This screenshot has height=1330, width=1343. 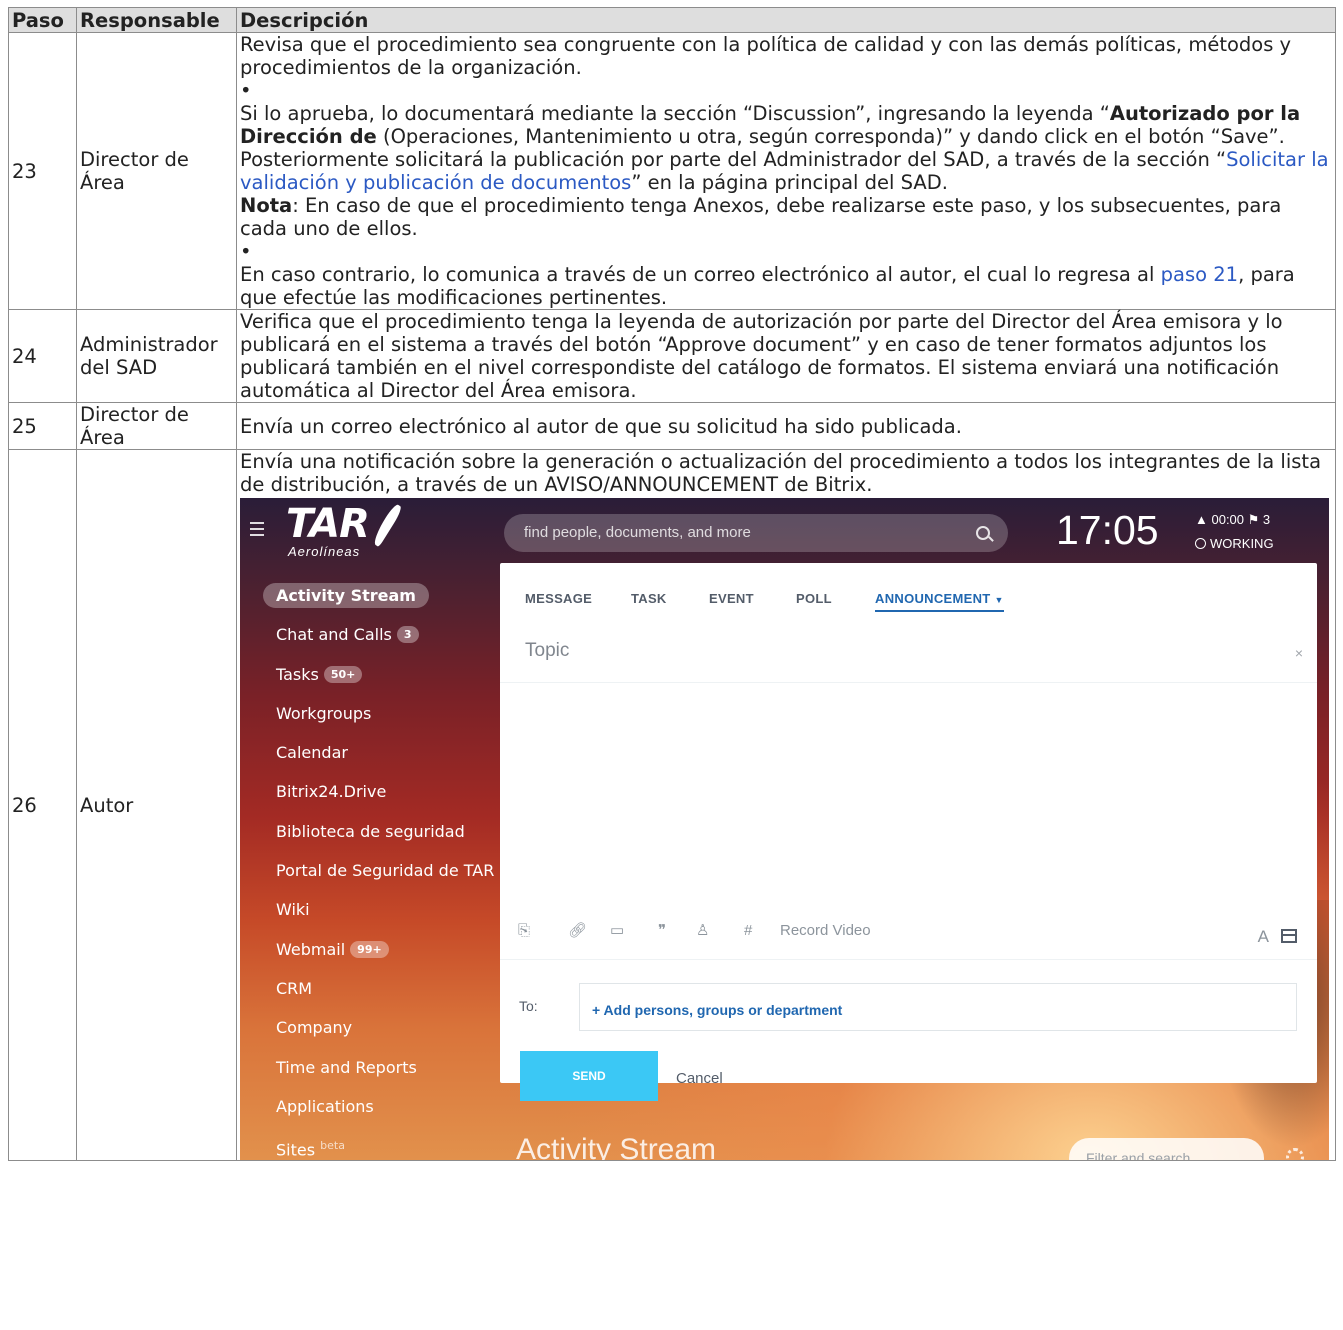 What do you see at coordinates (939, 599) in the screenshot?
I see `tab-announcement: ANNOUNCEMENT ▼` at bounding box center [939, 599].